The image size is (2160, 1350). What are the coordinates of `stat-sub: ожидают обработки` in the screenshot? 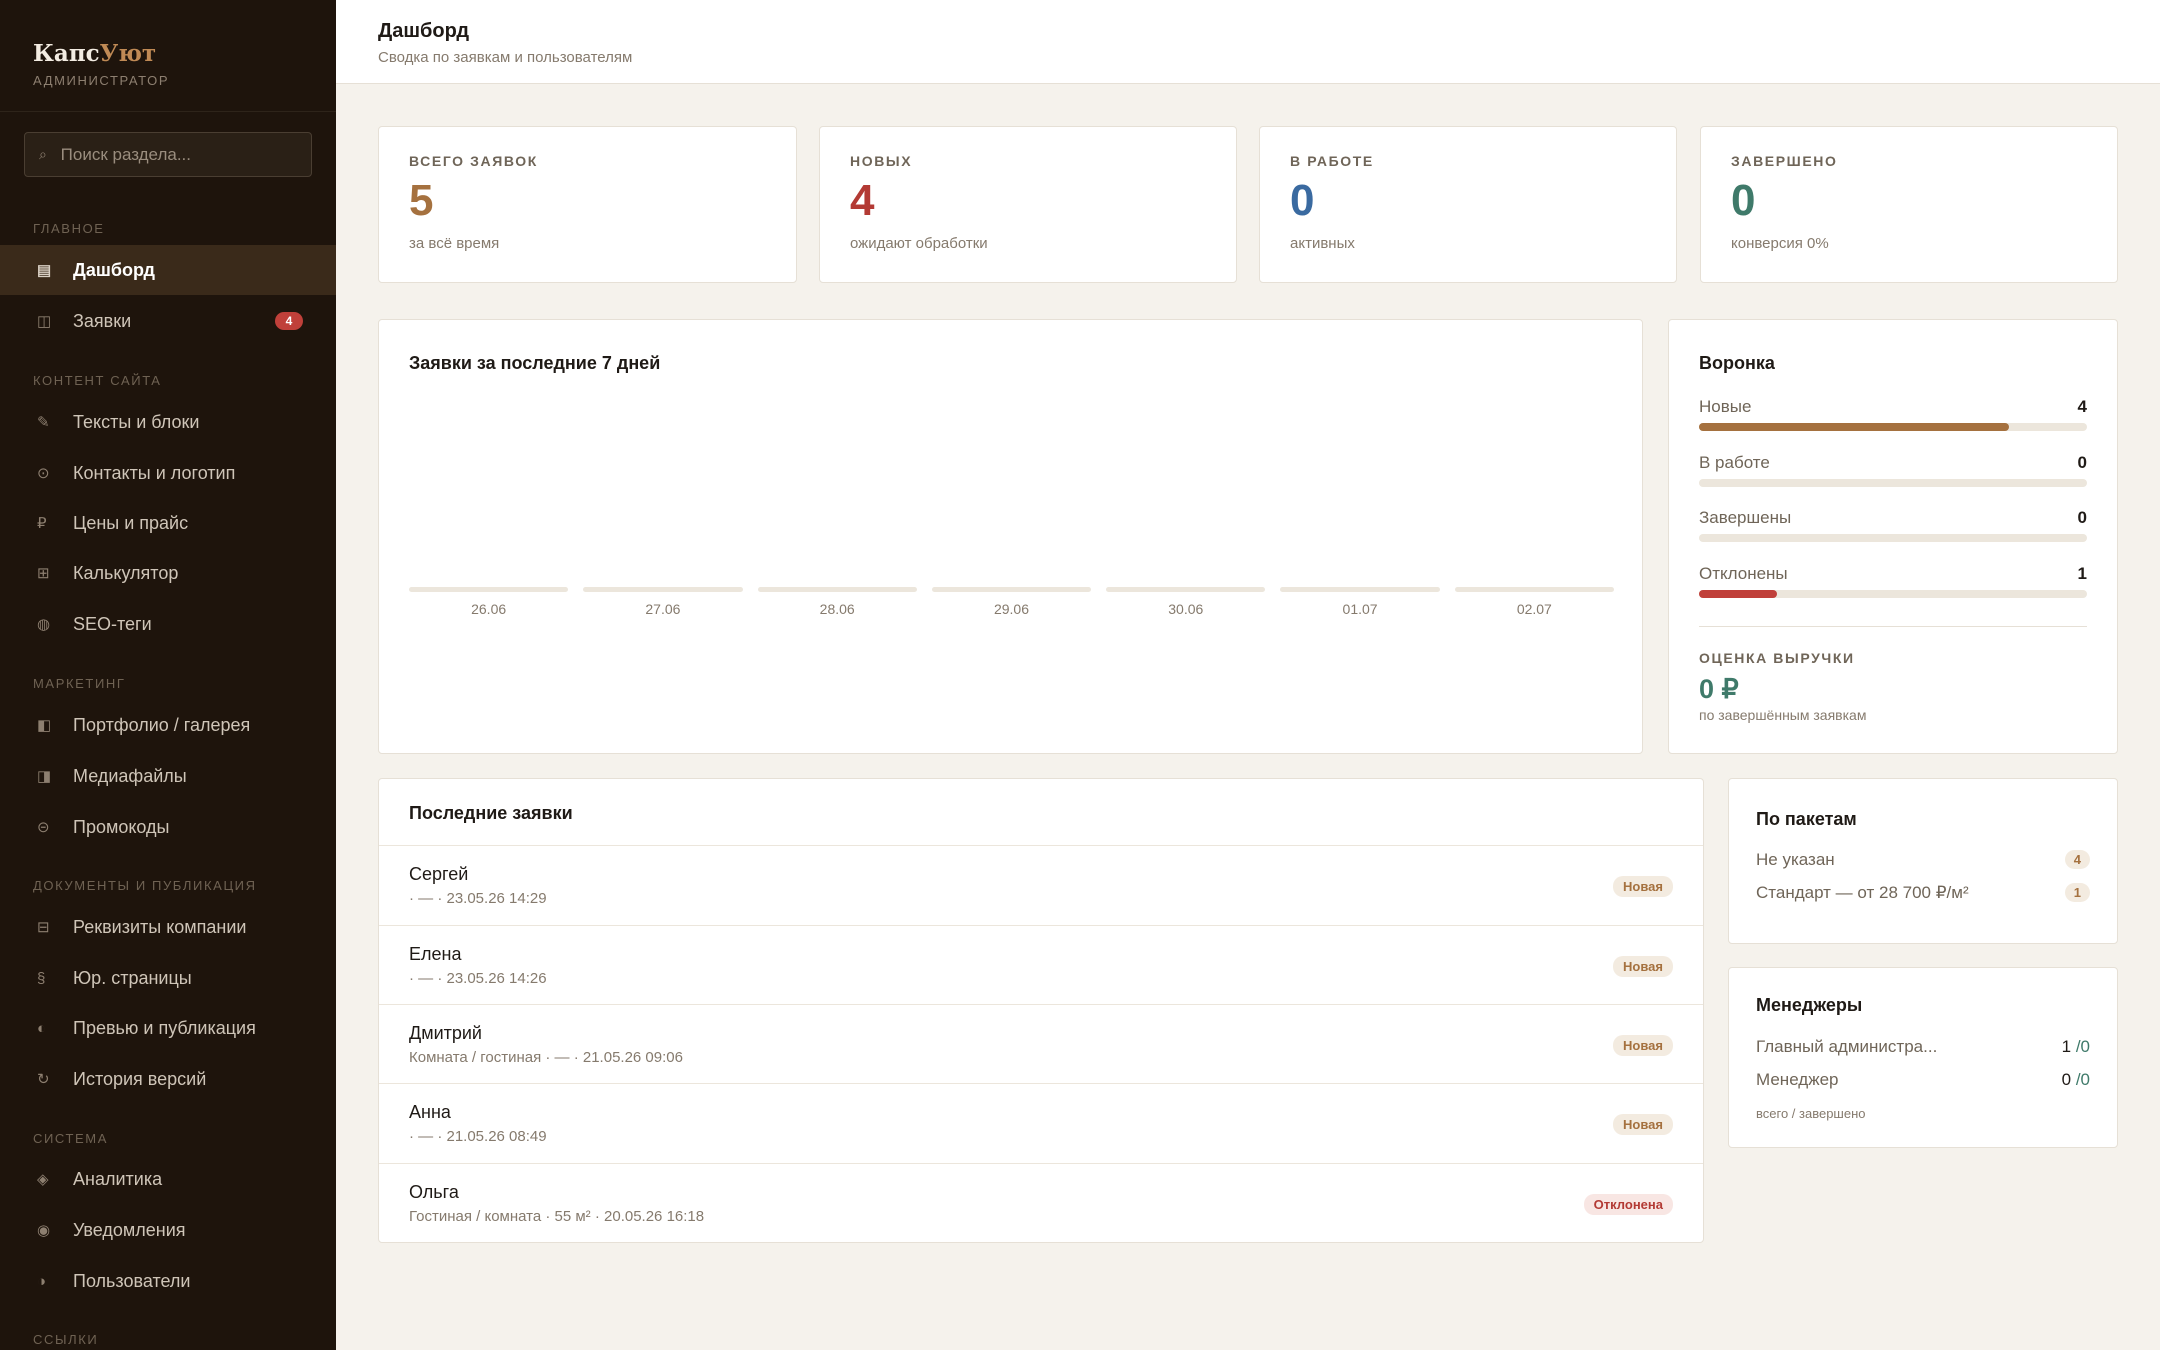 It's located at (919, 243).